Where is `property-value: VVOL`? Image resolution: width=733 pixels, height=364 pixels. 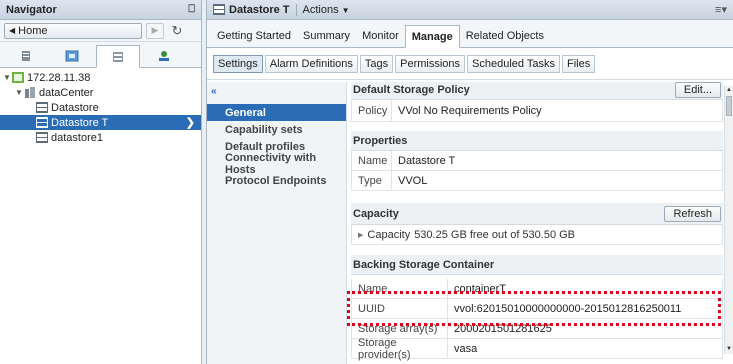
property-value: VVOL is located at coordinates (413, 180).